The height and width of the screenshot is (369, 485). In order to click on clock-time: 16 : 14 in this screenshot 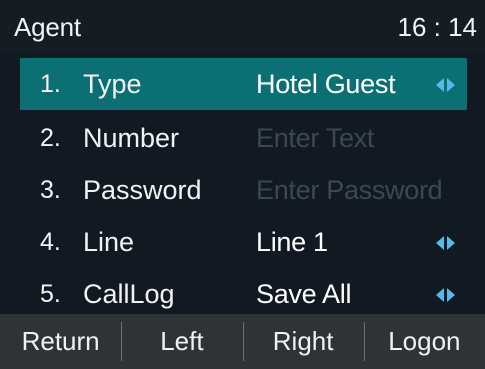, I will do `click(437, 27)`.